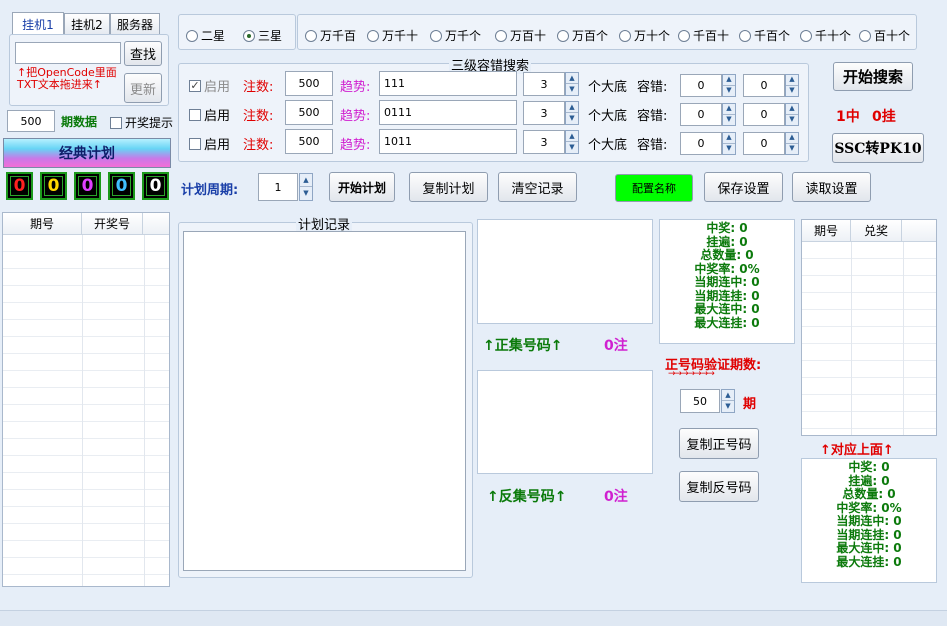 This screenshot has width=947, height=626. What do you see at coordinates (719, 486) in the screenshot?
I see `copy-negative-button: 复制反号码` at bounding box center [719, 486].